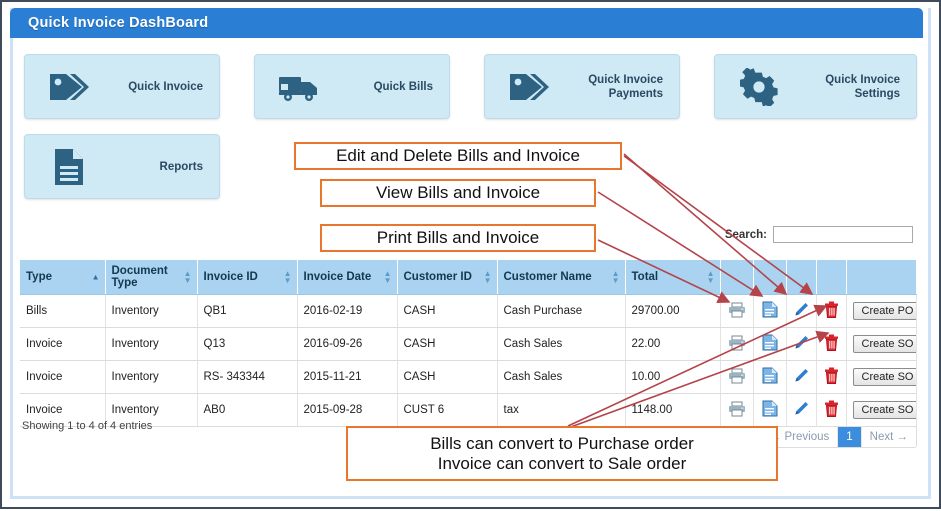  What do you see at coordinates (63, 311) in the screenshot?
I see `cell-type: Bills` at bounding box center [63, 311].